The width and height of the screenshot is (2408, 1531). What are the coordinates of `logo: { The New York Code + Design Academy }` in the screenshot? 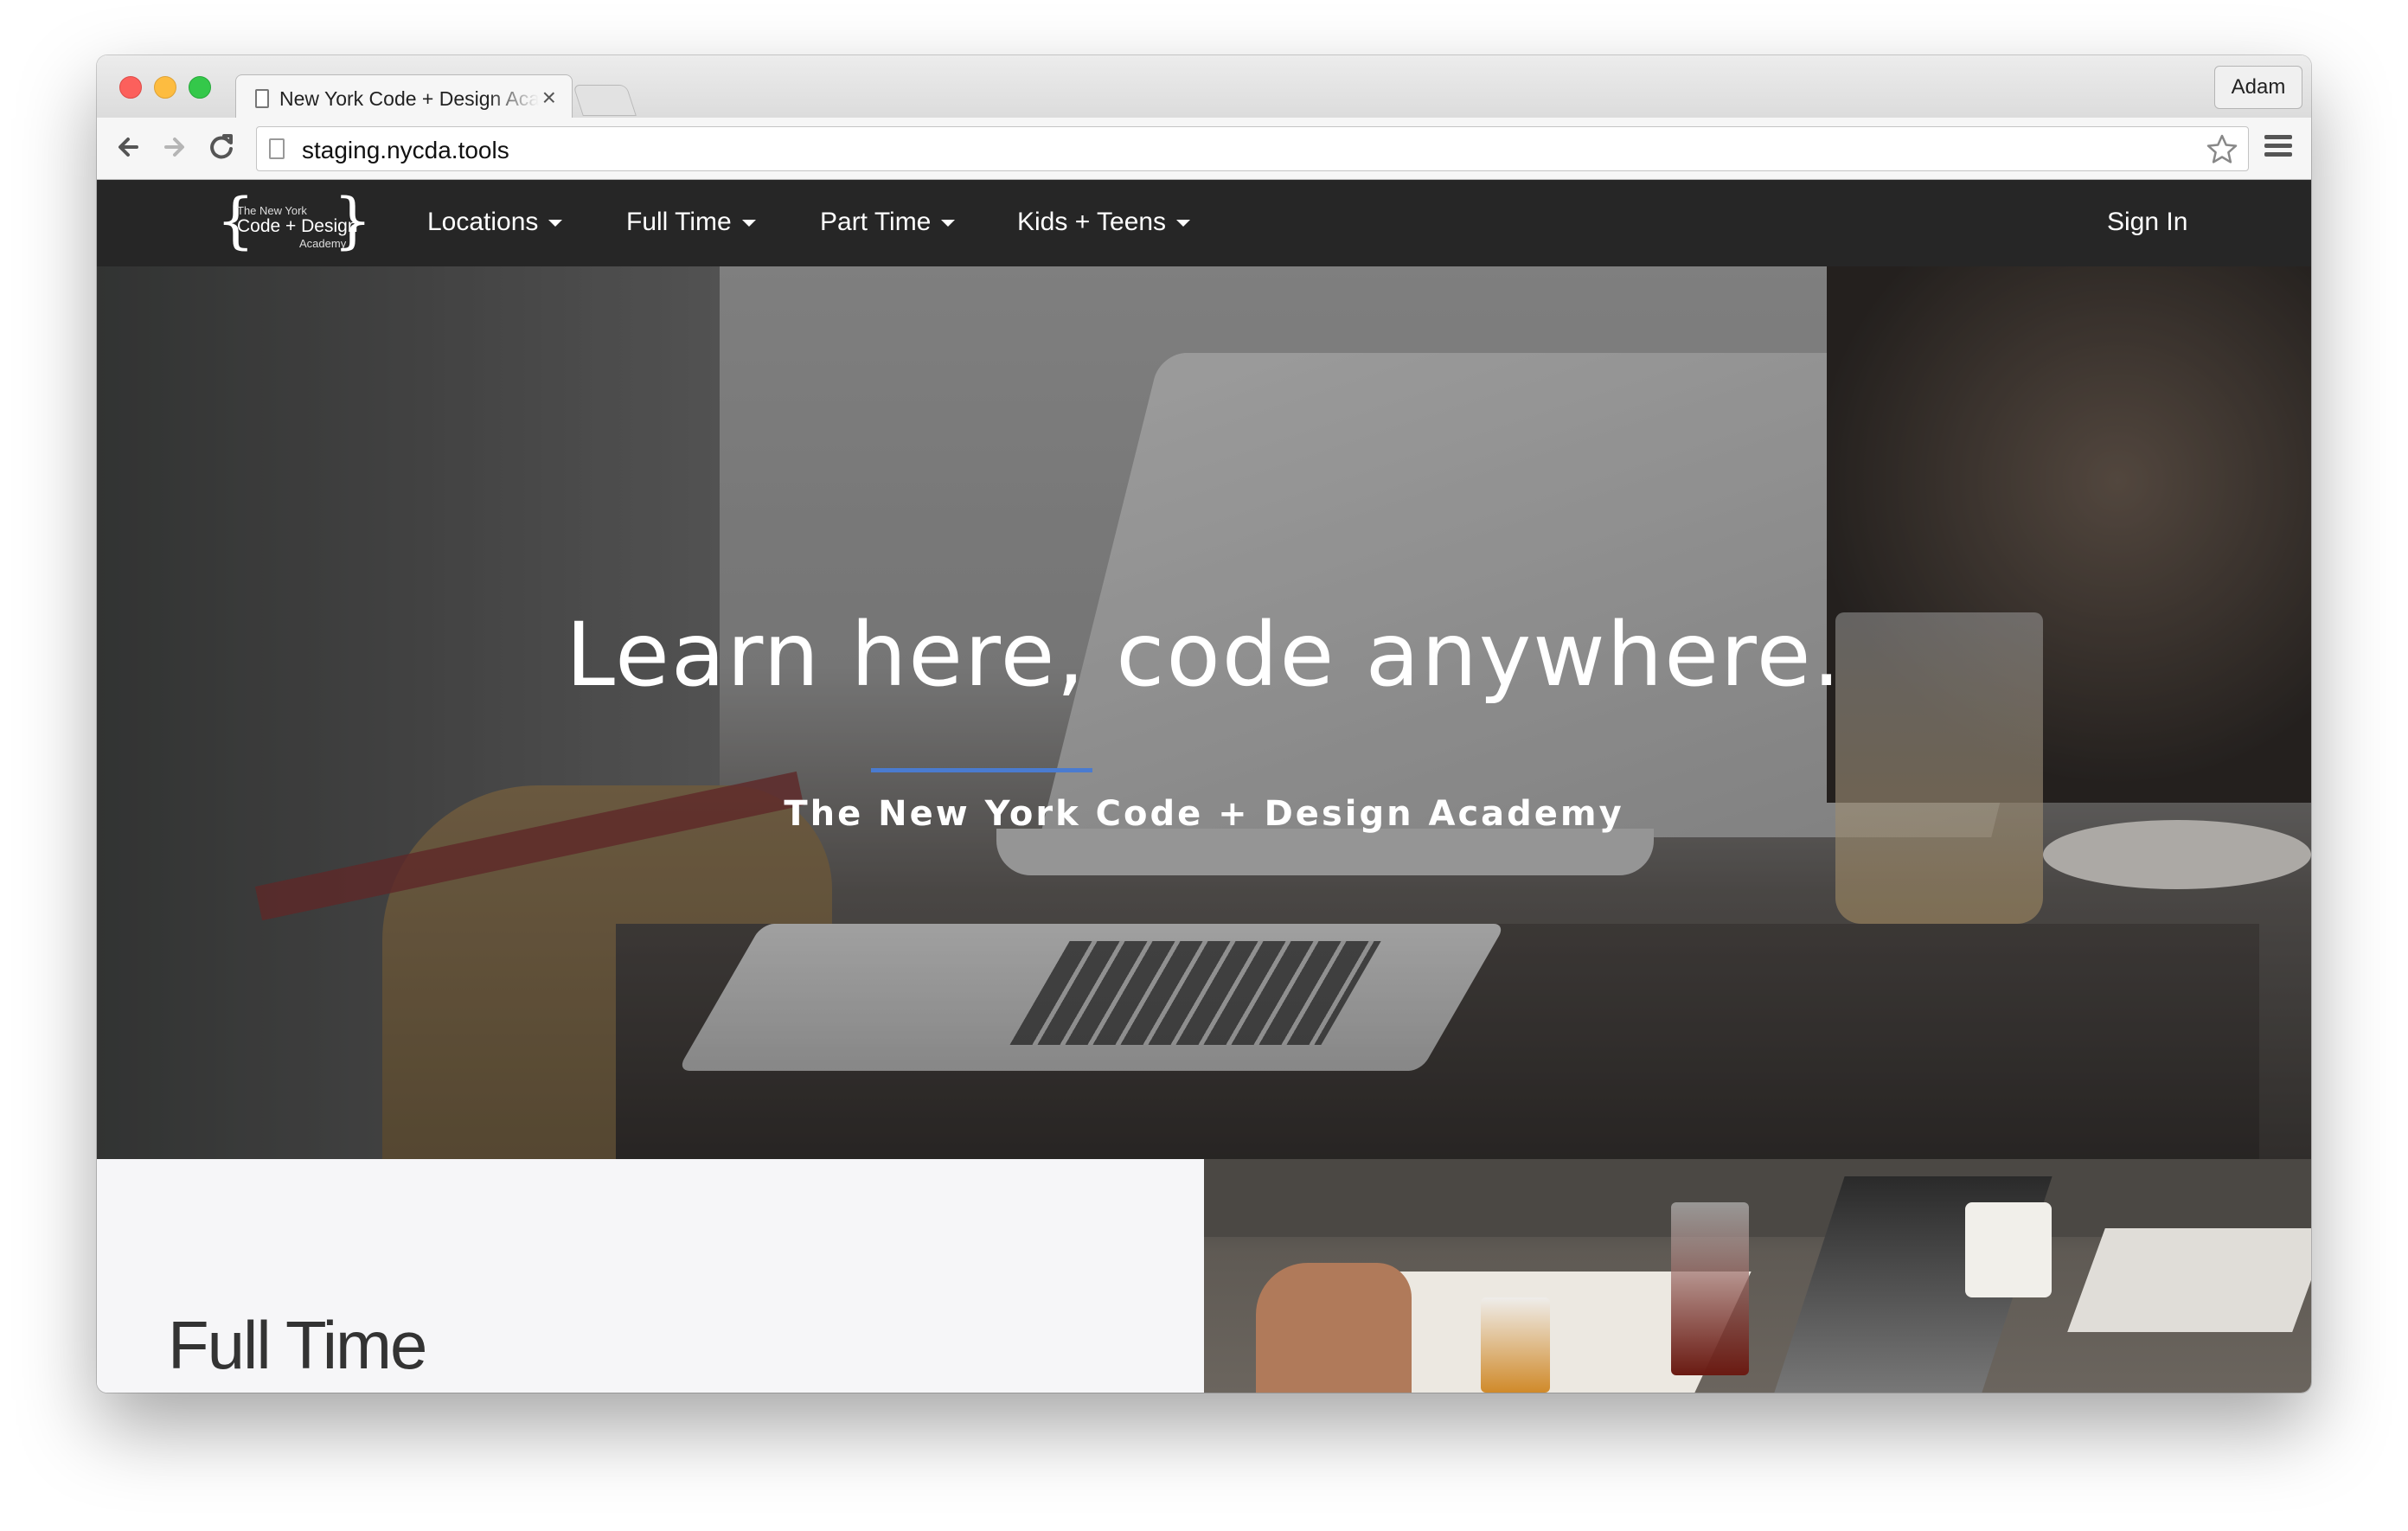 It's located at (294, 223).